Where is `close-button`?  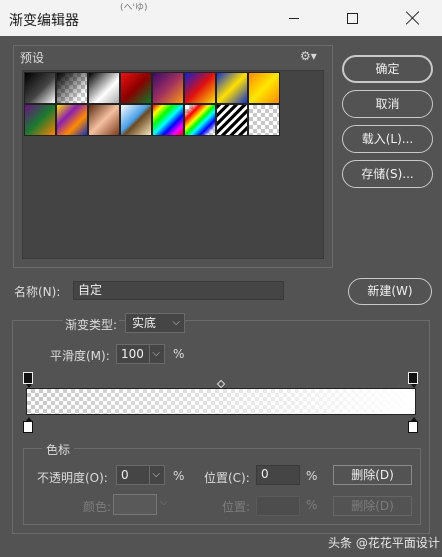 close-button is located at coordinates (413, 18).